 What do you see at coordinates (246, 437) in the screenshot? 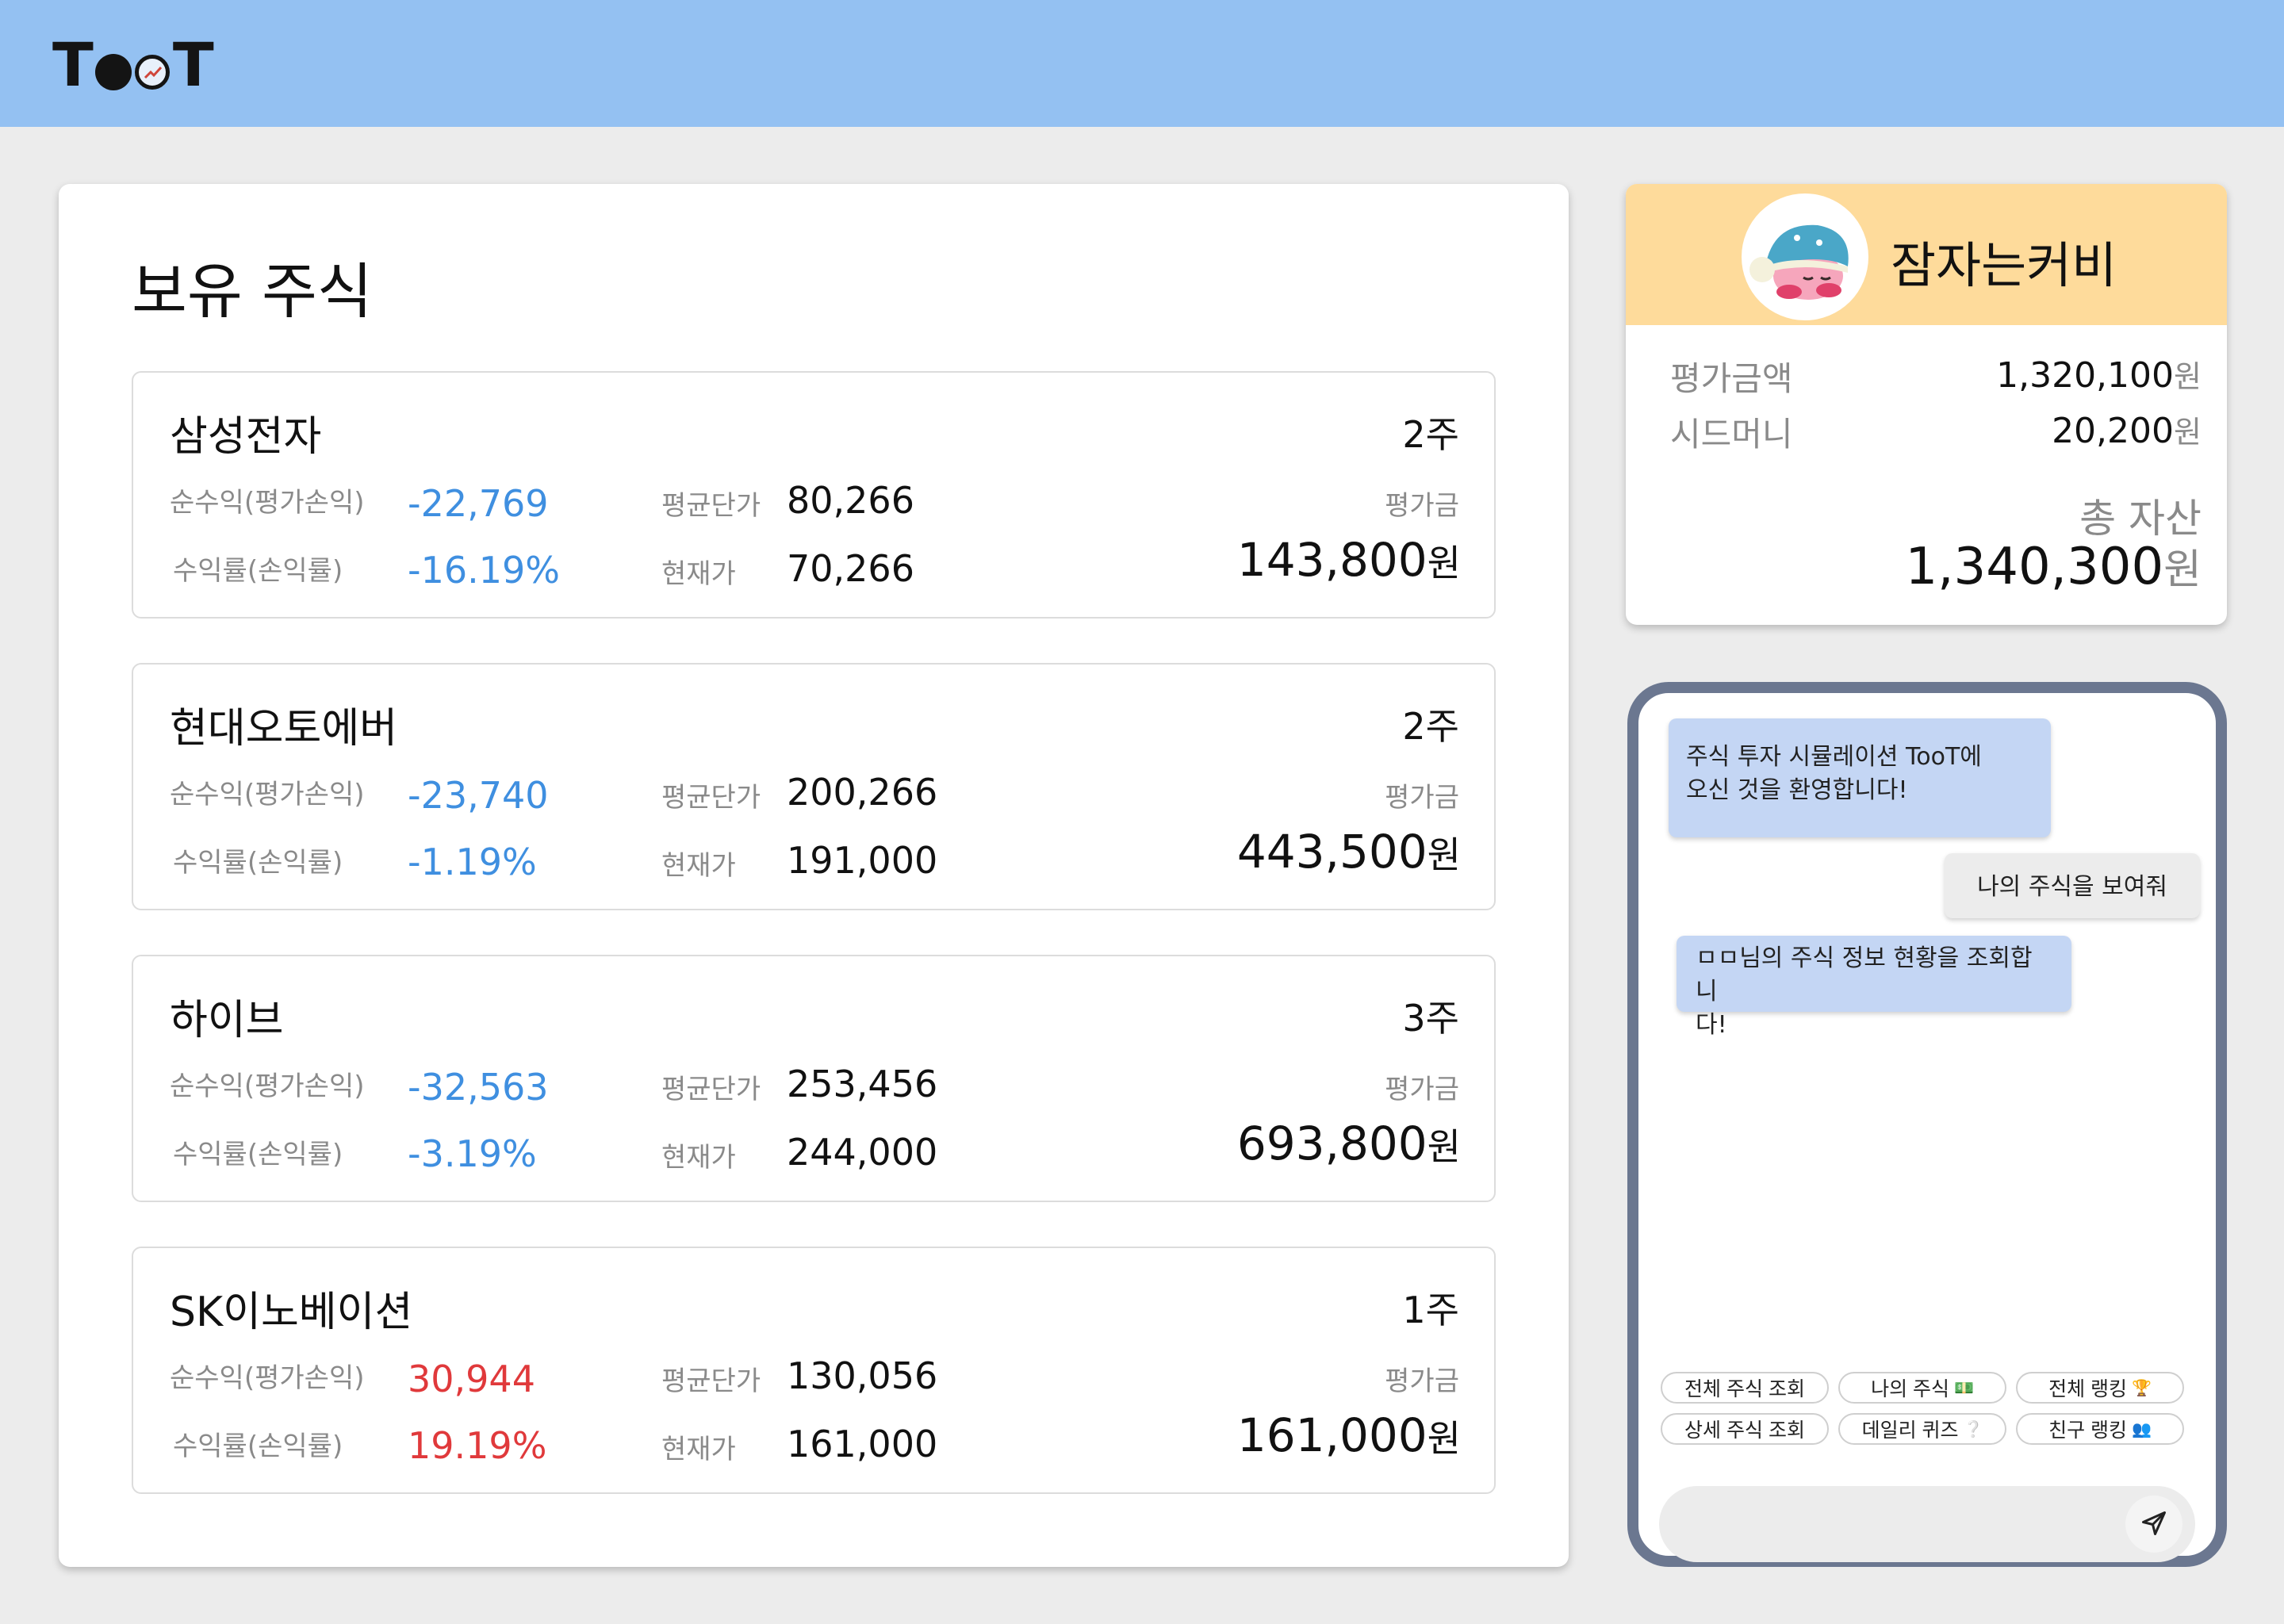
I see `stock-name: 삼성전자` at bounding box center [246, 437].